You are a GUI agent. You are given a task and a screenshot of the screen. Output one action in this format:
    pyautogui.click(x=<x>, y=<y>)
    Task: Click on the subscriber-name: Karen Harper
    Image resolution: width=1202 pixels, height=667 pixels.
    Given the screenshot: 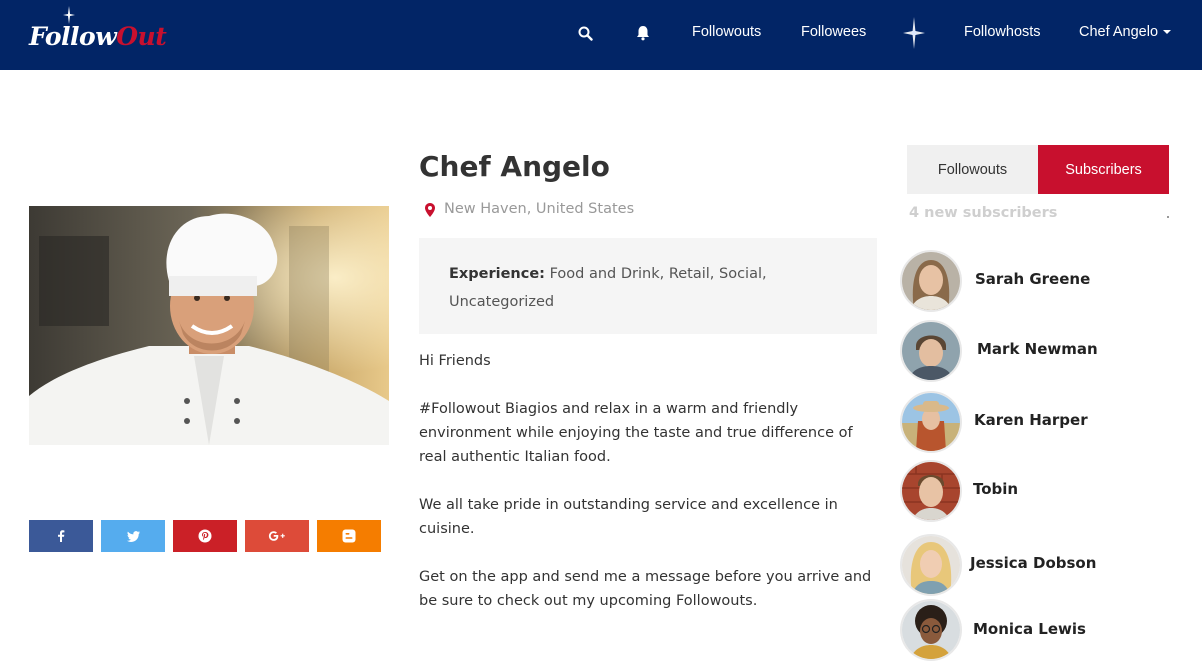 What is the action you would take?
    pyautogui.click(x=1031, y=420)
    